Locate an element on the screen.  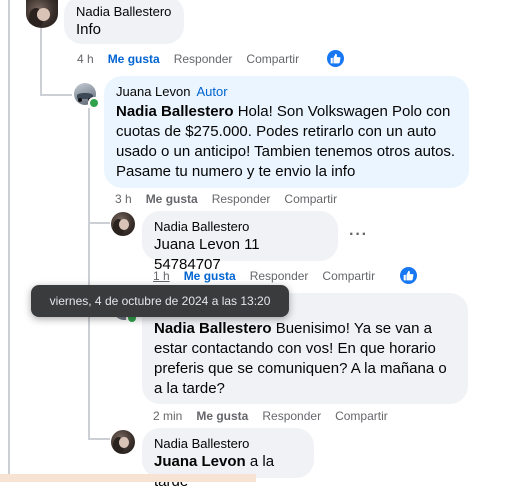
comment-bubble: Nadia Ballestero Juana Levon a la tarde is located at coordinates (228, 459).